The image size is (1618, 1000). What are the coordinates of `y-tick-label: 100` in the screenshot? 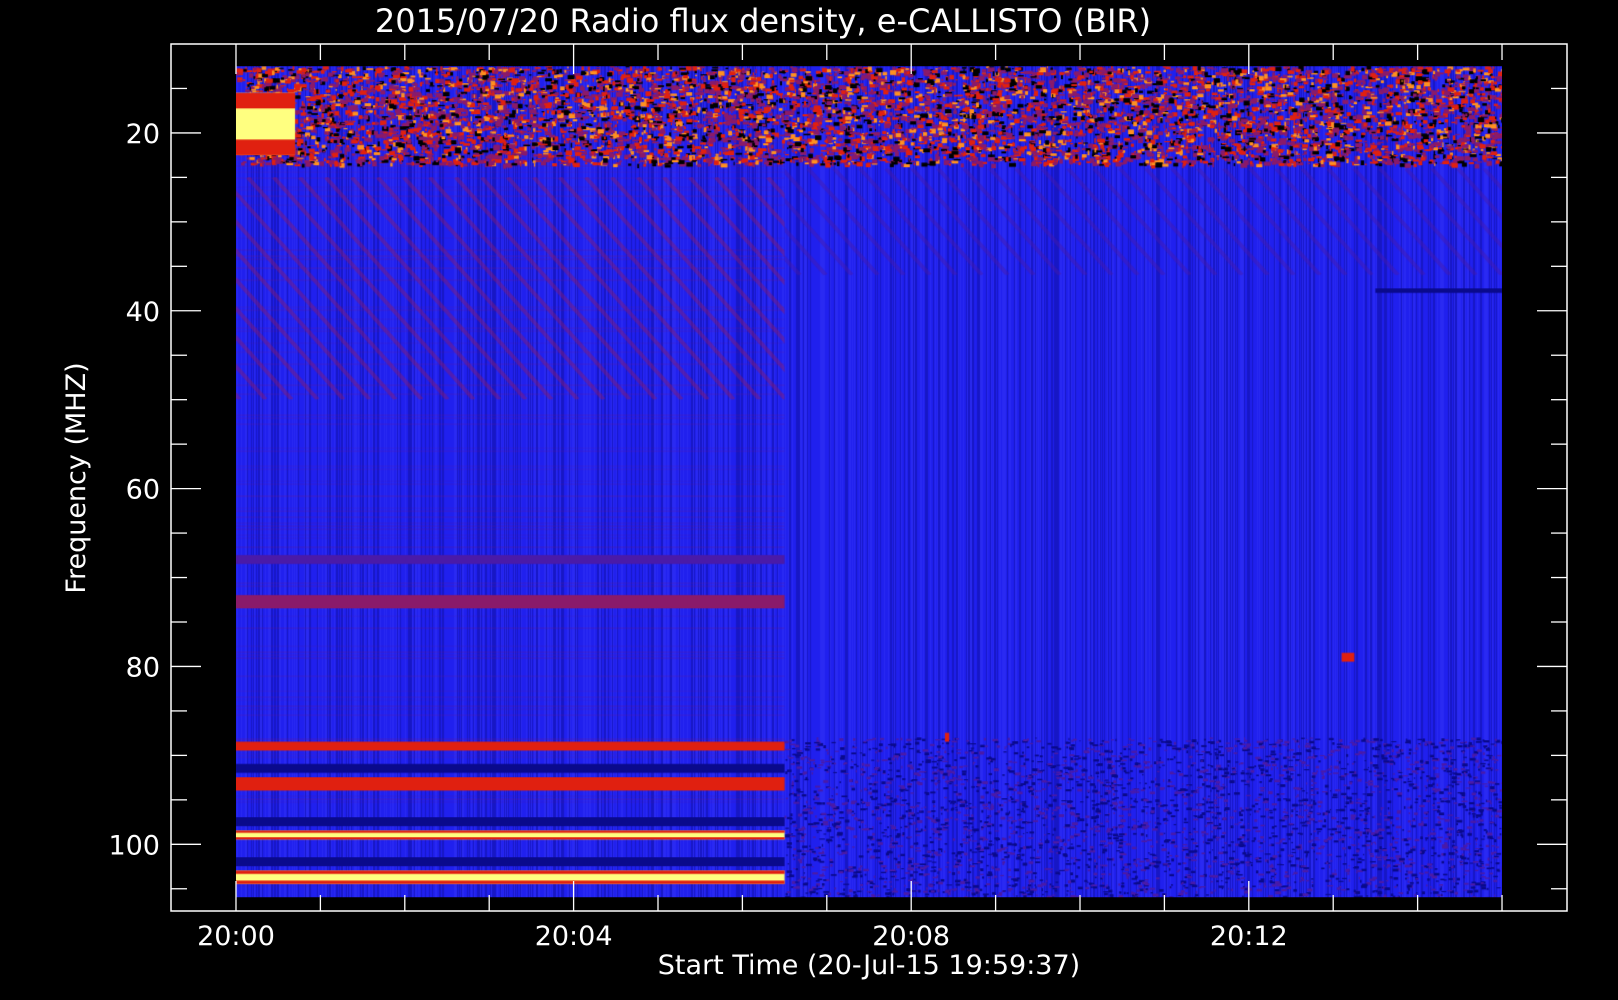 It's located at (134, 845).